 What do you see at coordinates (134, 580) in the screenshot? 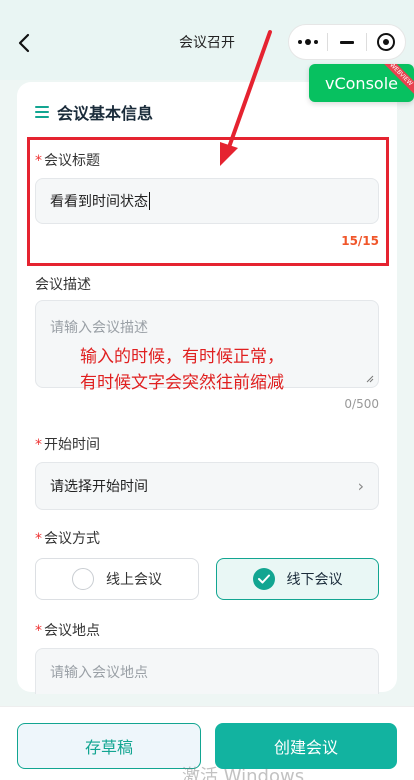
I see `option-online-label: 线上会议` at bounding box center [134, 580].